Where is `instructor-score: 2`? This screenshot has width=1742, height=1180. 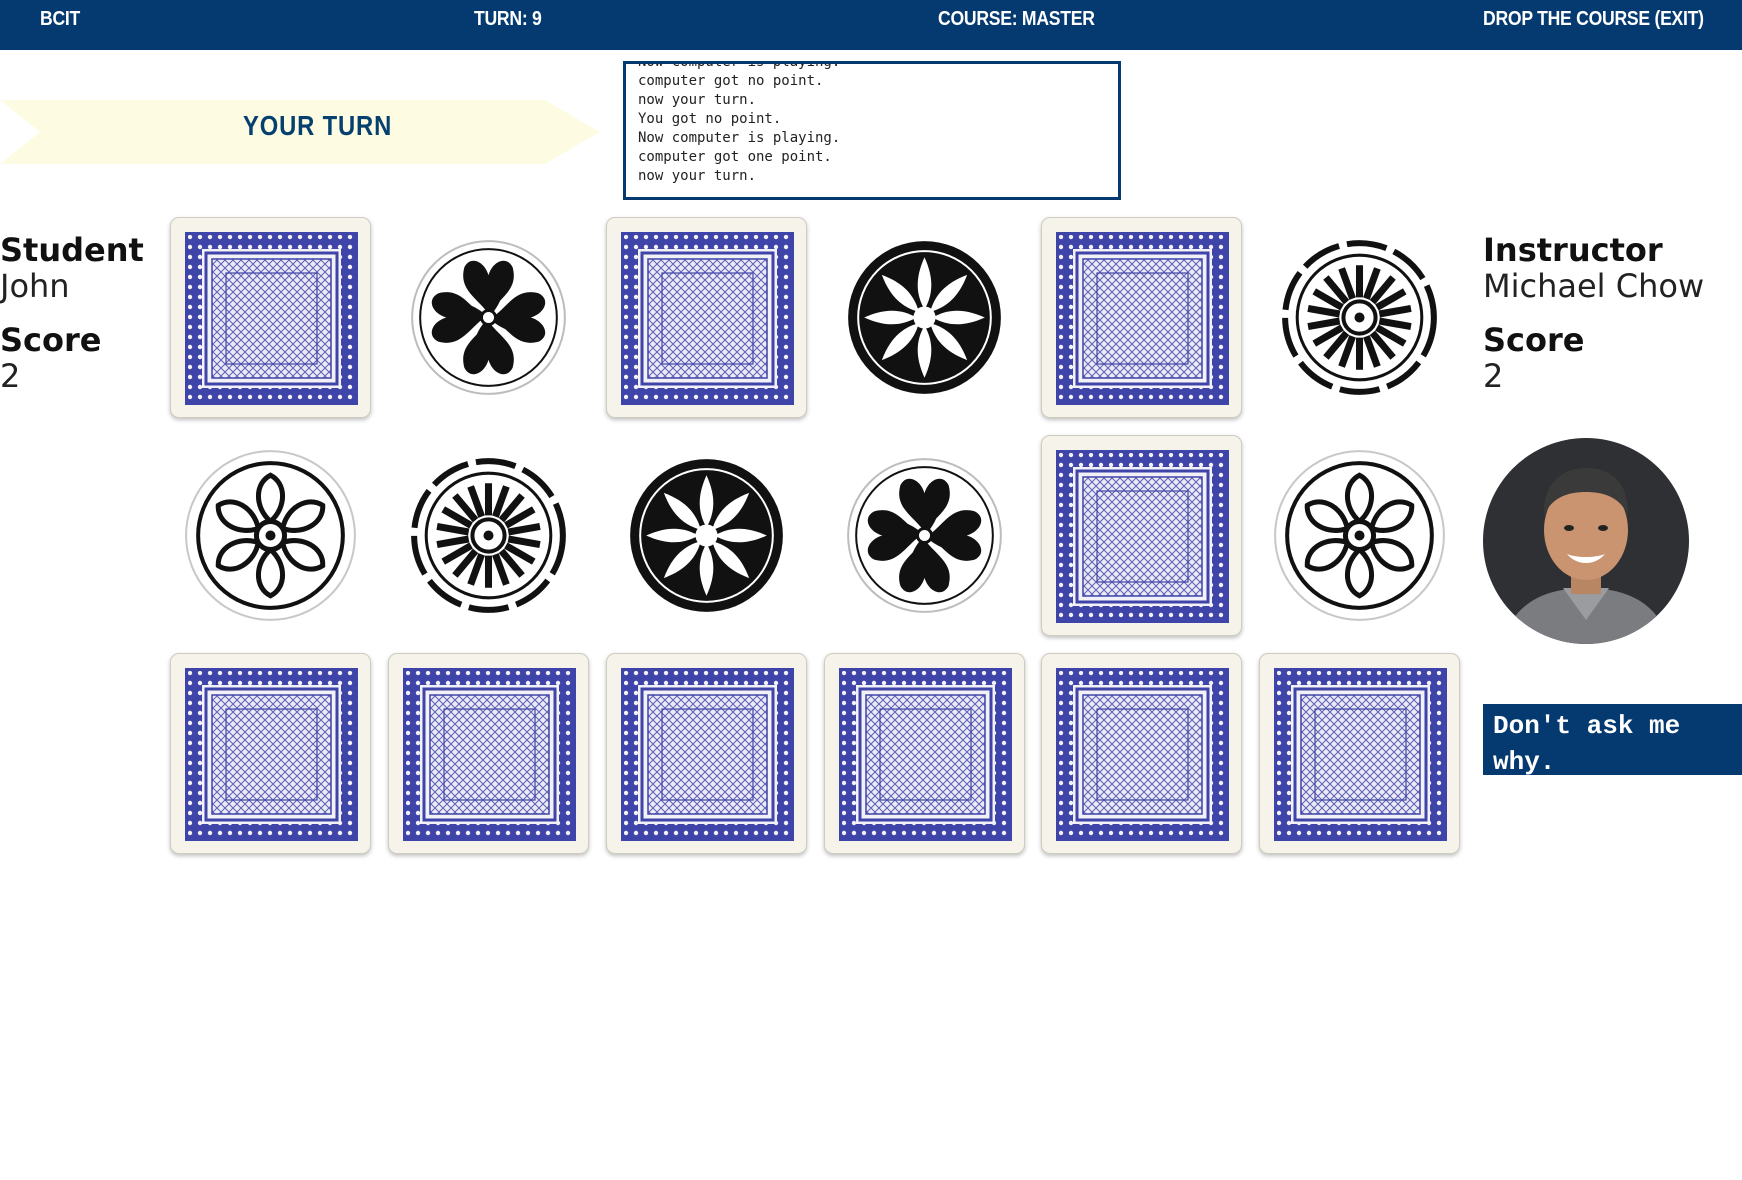 instructor-score: 2 is located at coordinates (1493, 376).